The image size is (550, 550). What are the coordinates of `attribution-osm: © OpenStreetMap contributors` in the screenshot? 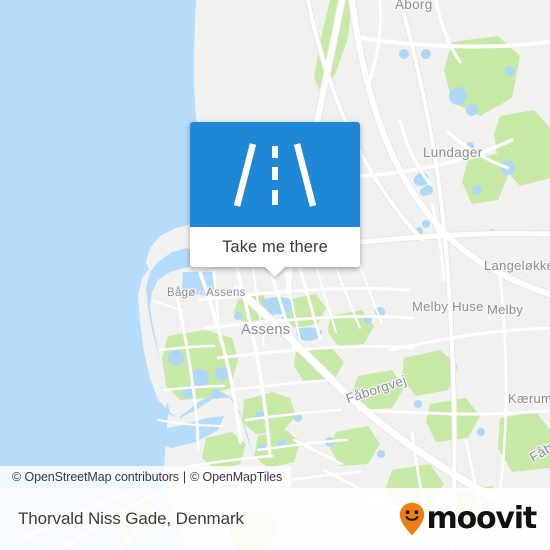 It's located at (95, 477).